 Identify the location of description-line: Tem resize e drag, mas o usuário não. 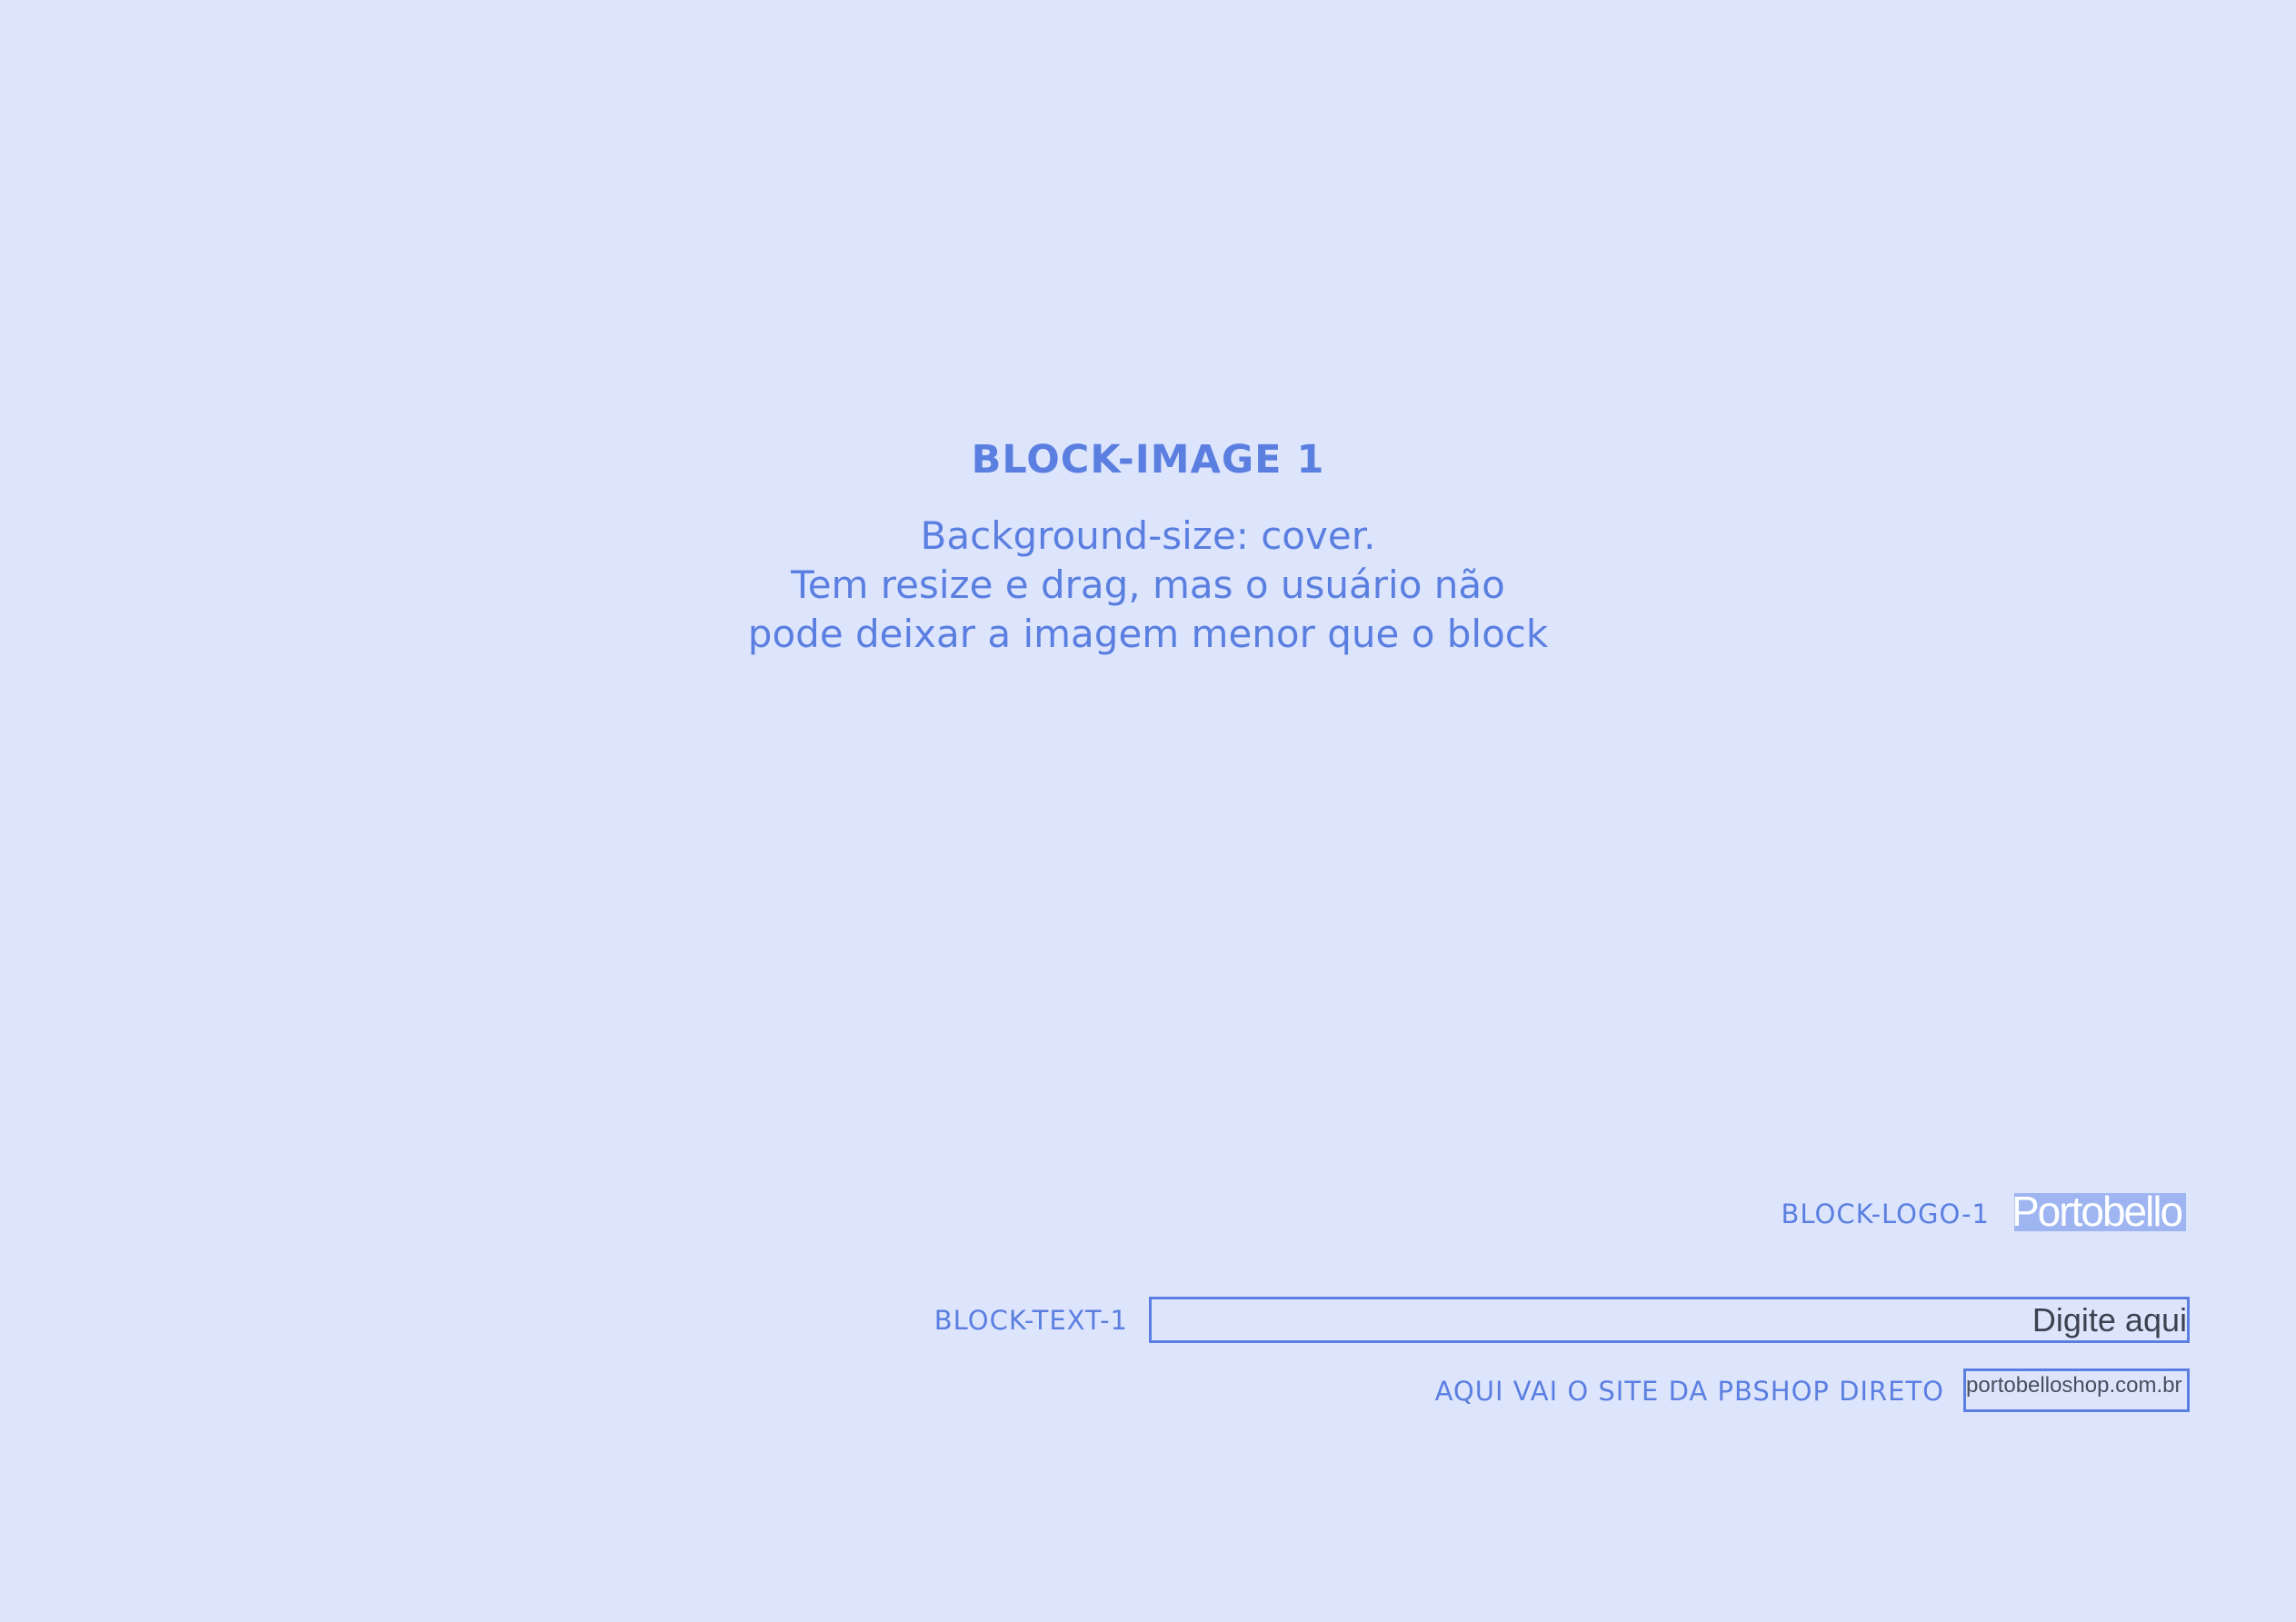
(1148, 584).